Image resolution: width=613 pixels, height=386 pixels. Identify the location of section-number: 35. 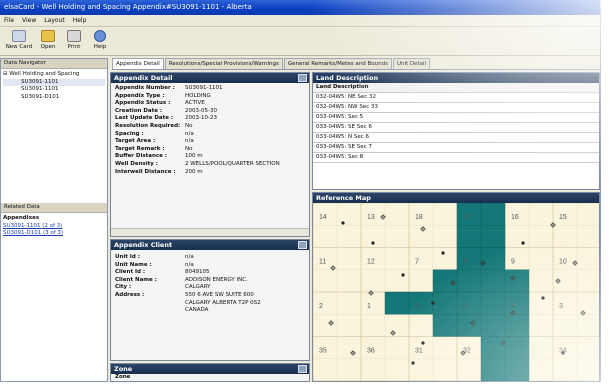
(323, 351).